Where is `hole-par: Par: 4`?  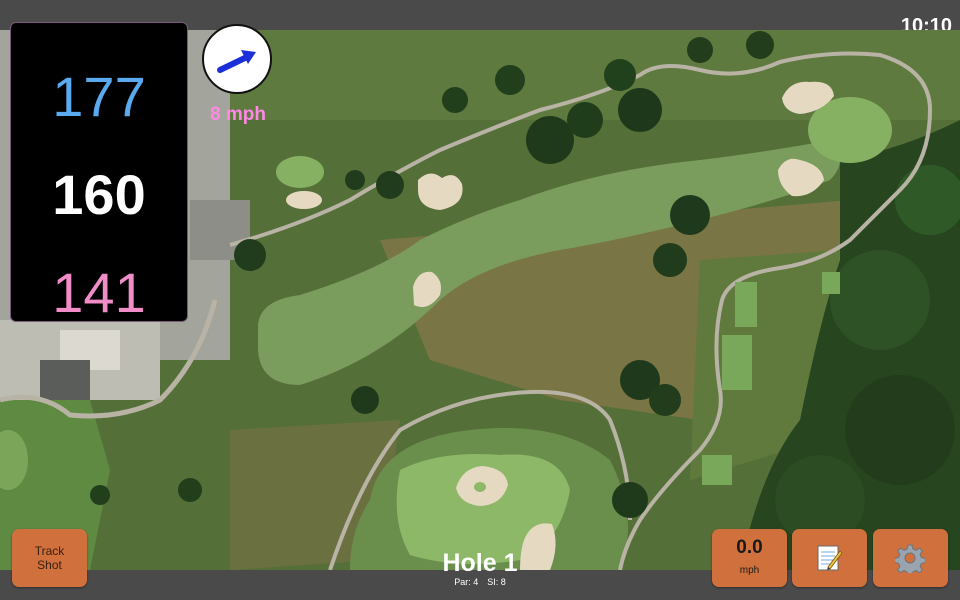
hole-par: Par: 4 is located at coordinates (466, 582).